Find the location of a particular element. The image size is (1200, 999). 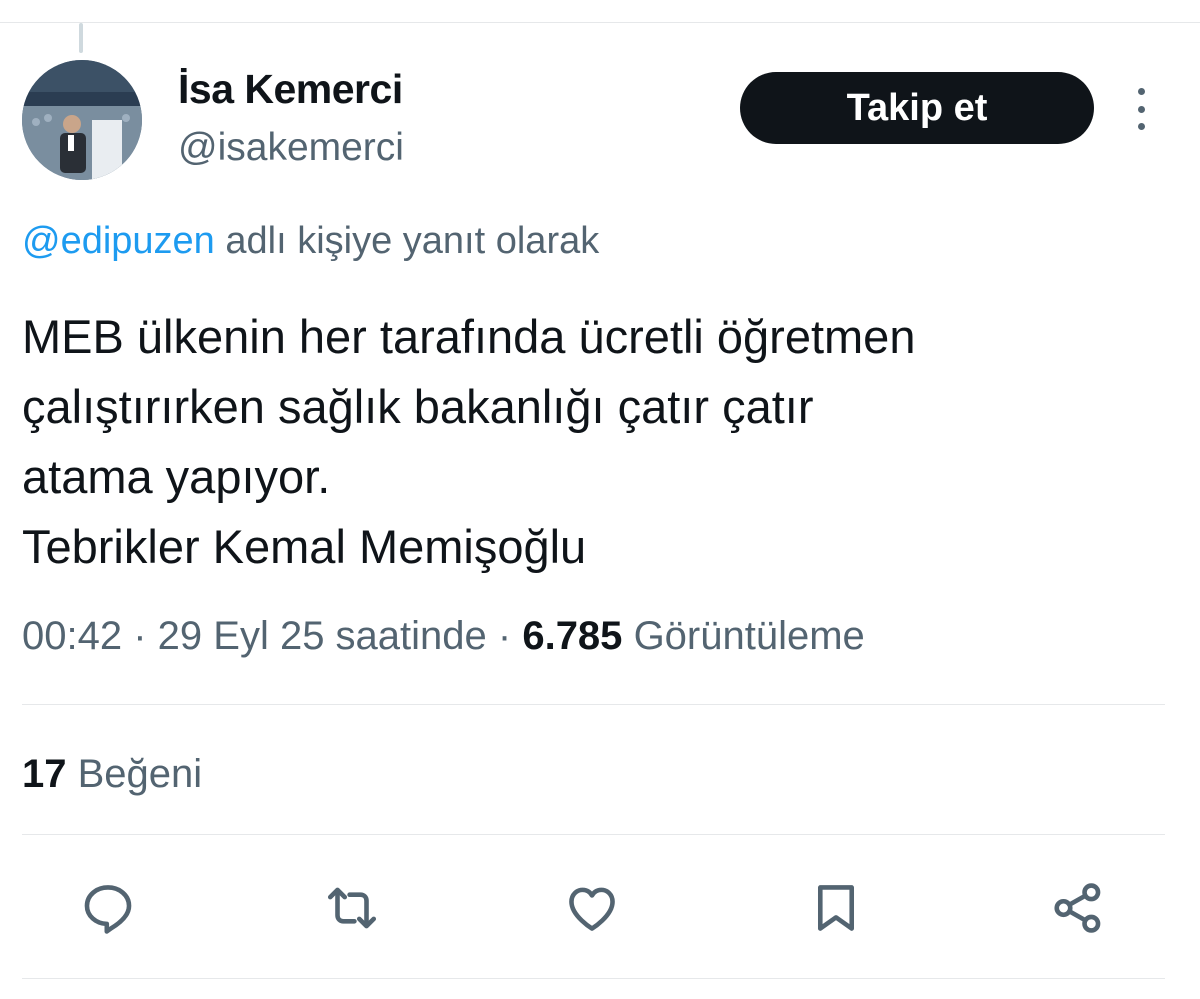

avatar-photo is located at coordinates (82, 120).